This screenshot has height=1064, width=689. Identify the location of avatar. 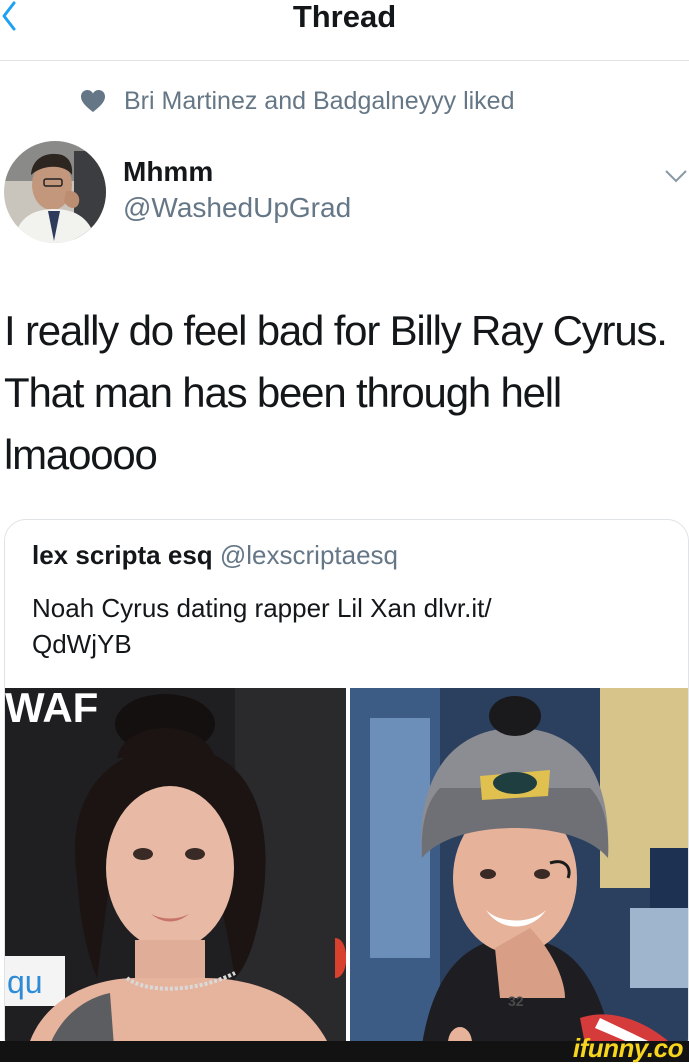
(55, 192).